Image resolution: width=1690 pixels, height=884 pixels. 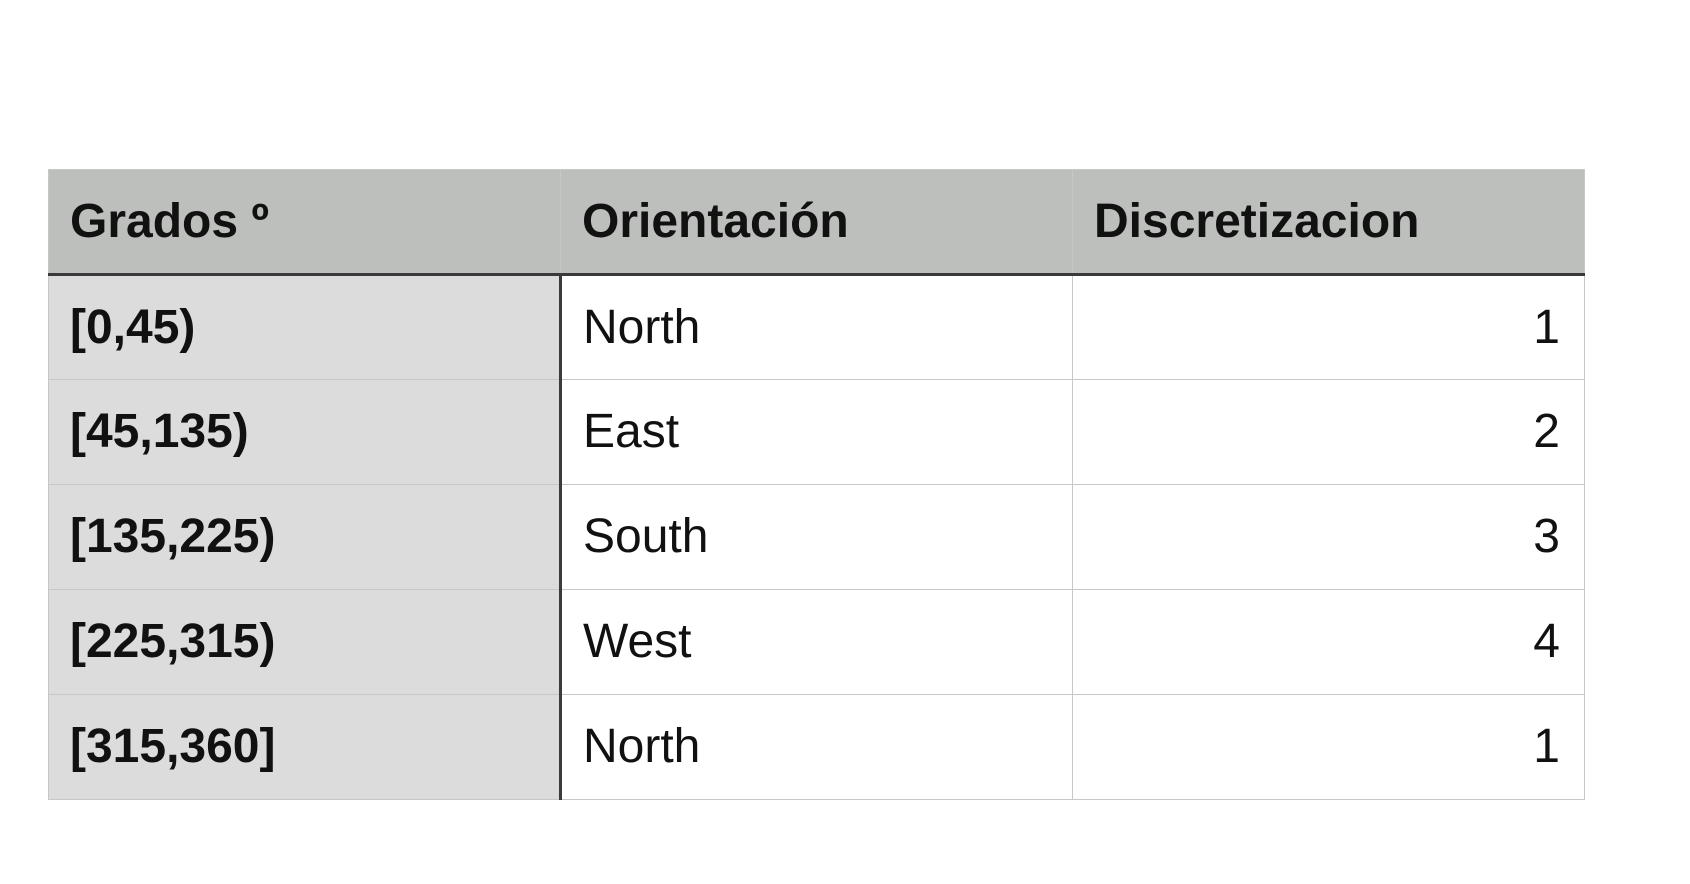 What do you see at coordinates (1328, 537) in the screenshot?
I see `discretizacion-cell: 3` at bounding box center [1328, 537].